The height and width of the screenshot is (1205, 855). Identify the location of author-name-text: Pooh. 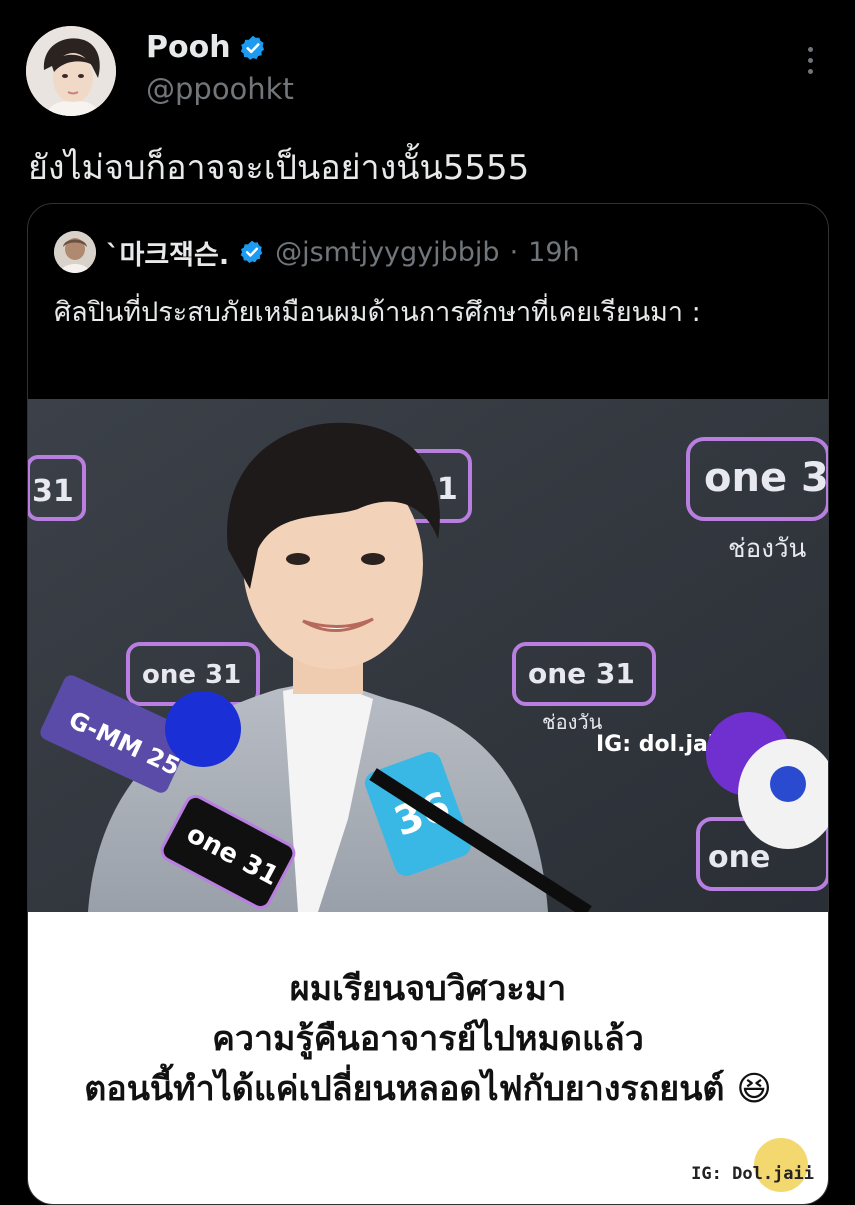
(188, 47).